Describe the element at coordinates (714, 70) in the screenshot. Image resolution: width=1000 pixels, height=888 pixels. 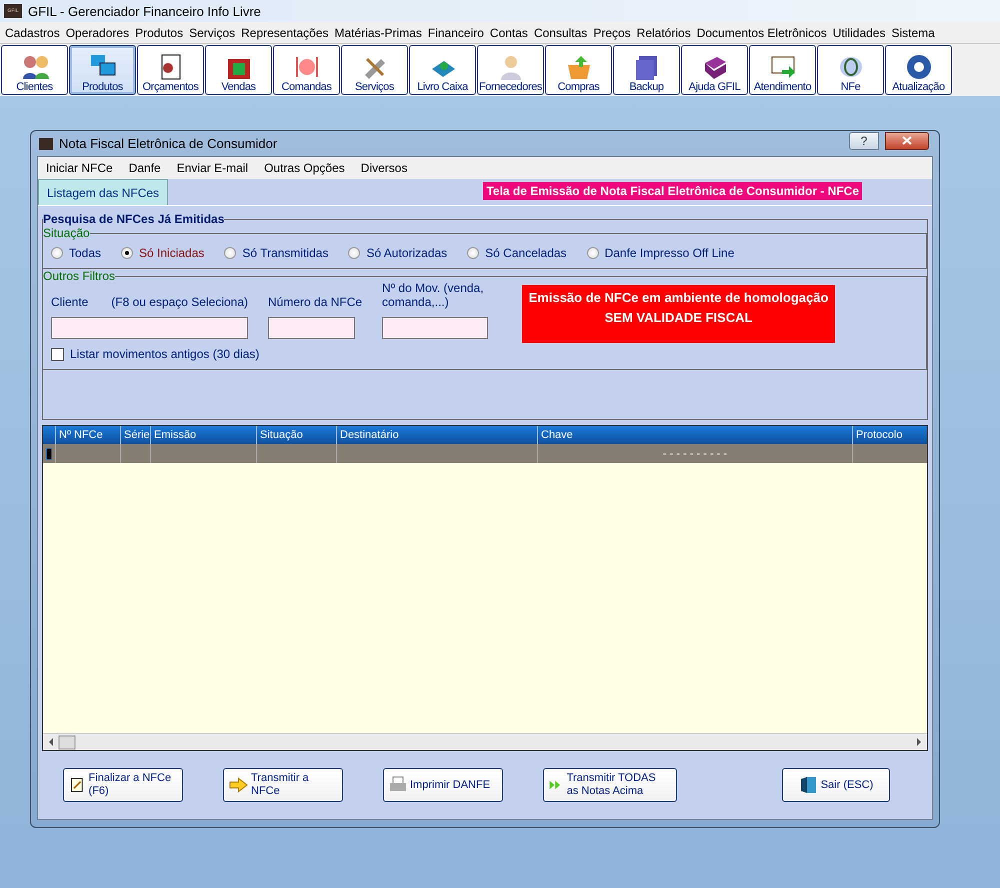
I see `toolbar-button: Ajuda GFIL` at that location.